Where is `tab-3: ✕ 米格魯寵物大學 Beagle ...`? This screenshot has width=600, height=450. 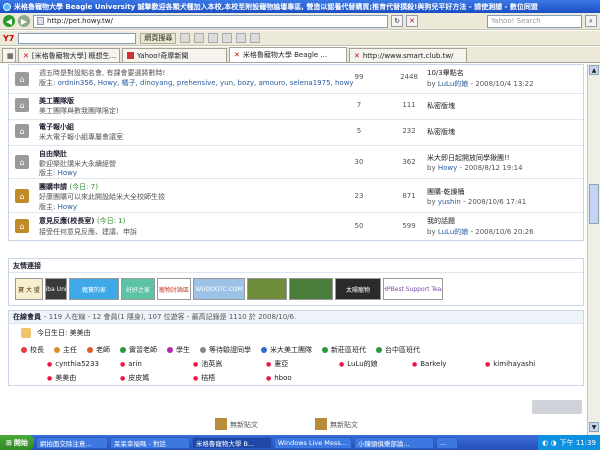
tab-3: ✕ 米格魯寵物大學 Beagle ... is located at coordinates (288, 54).